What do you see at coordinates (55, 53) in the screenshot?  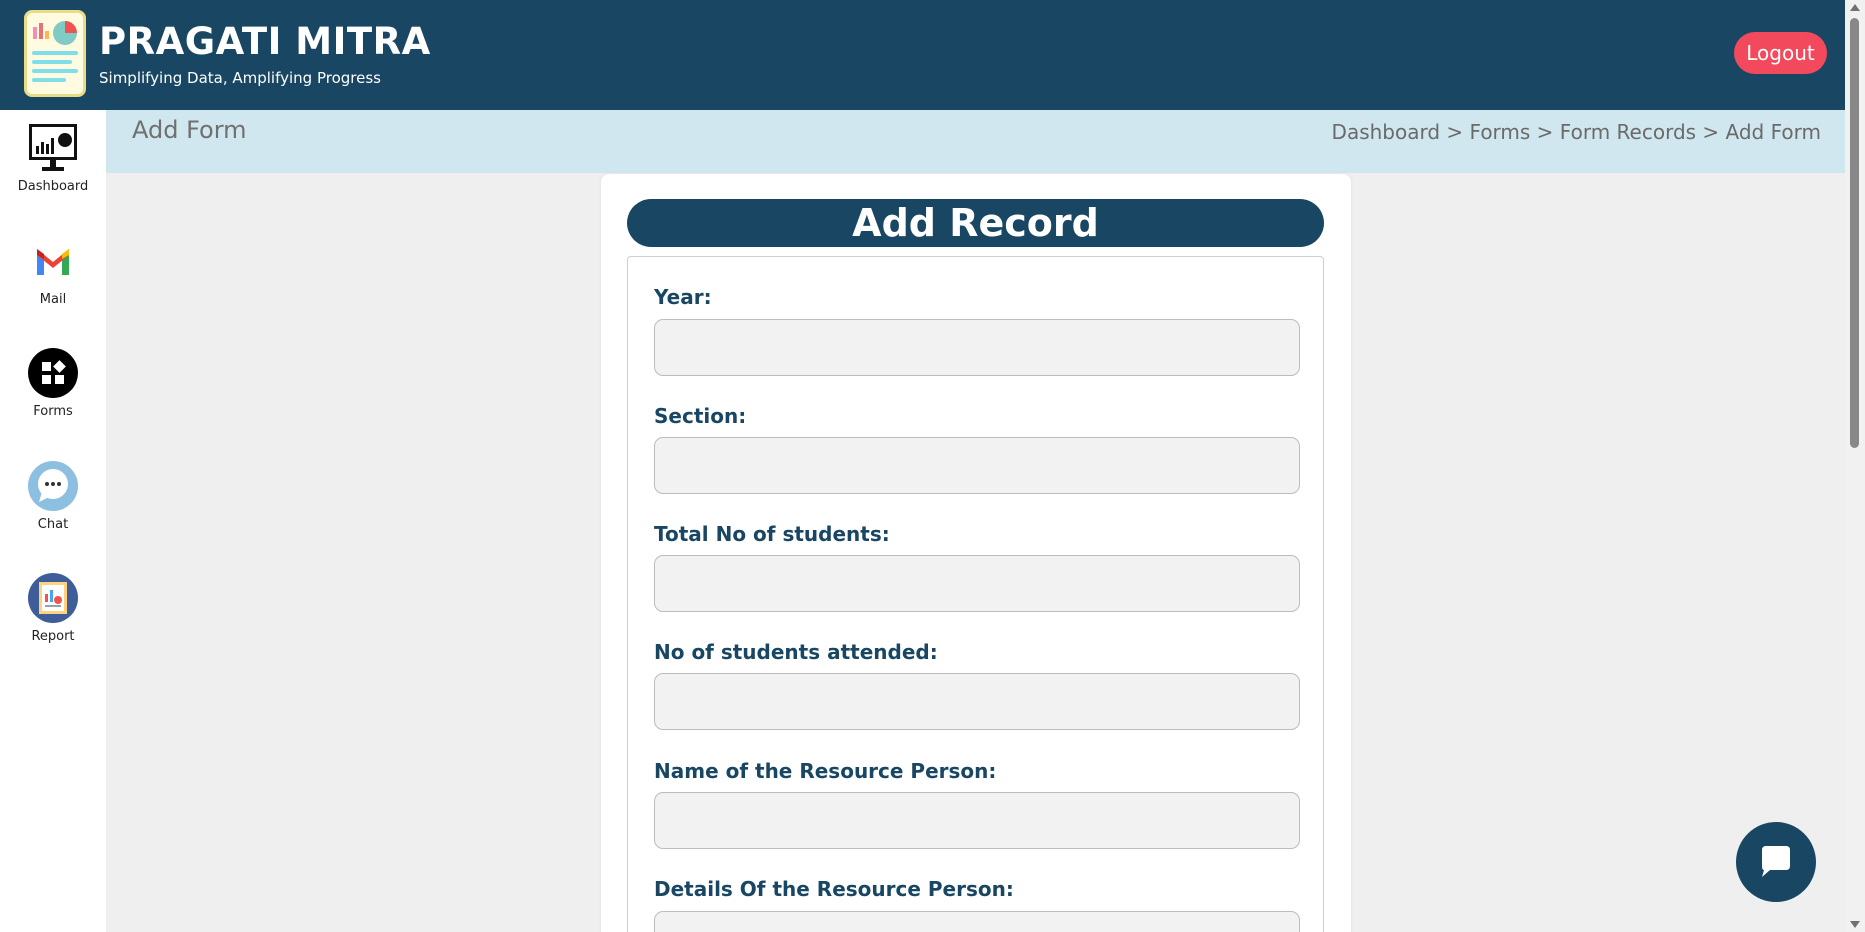 I see `app-logo` at bounding box center [55, 53].